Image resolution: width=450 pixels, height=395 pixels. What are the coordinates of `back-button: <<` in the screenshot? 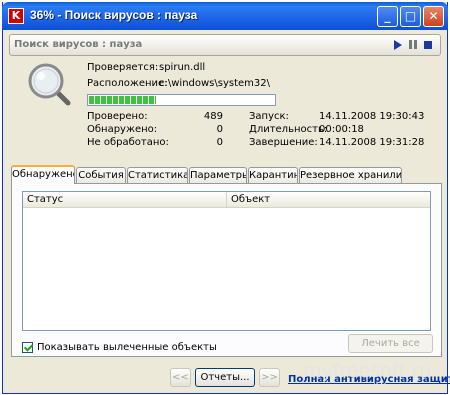 It's located at (180, 377).